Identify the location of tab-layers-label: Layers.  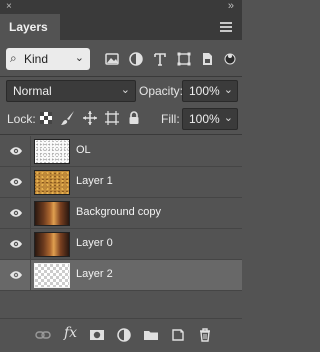
(28, 27).